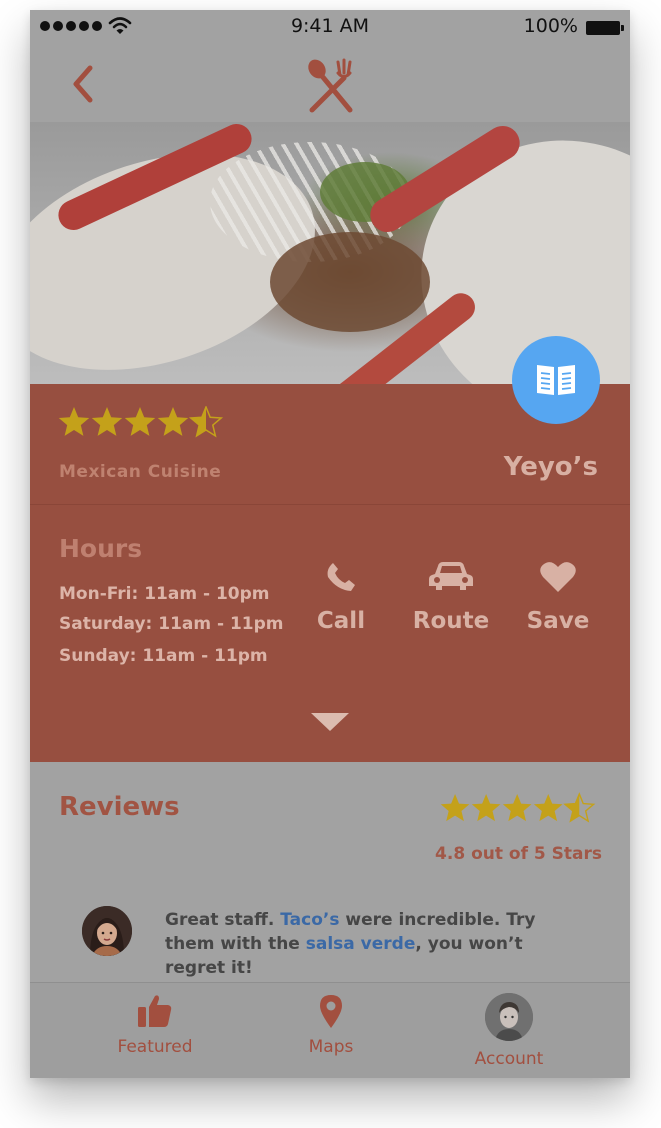 Image resolution: width=661 pixels, height=1128 pixels. I want to click on review-text-part: Great staff., so click(223, 920).